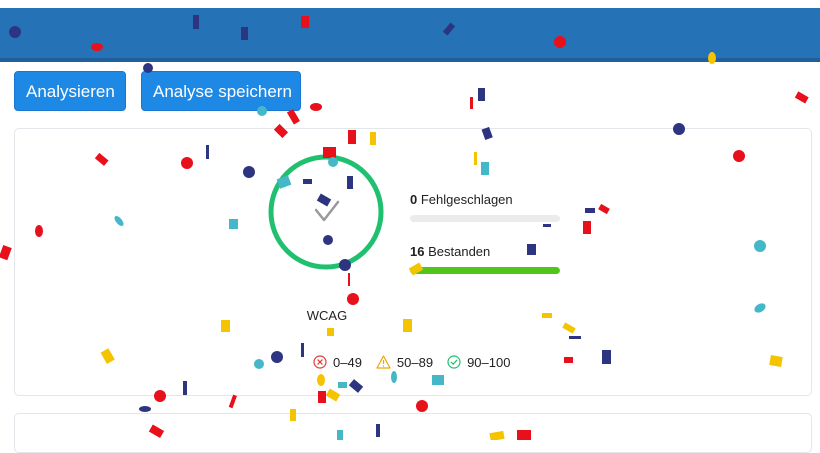 The width and height of the screenshot is (820, 453). I want to click on legend-range-pass: 90–100, so click(489, 362).